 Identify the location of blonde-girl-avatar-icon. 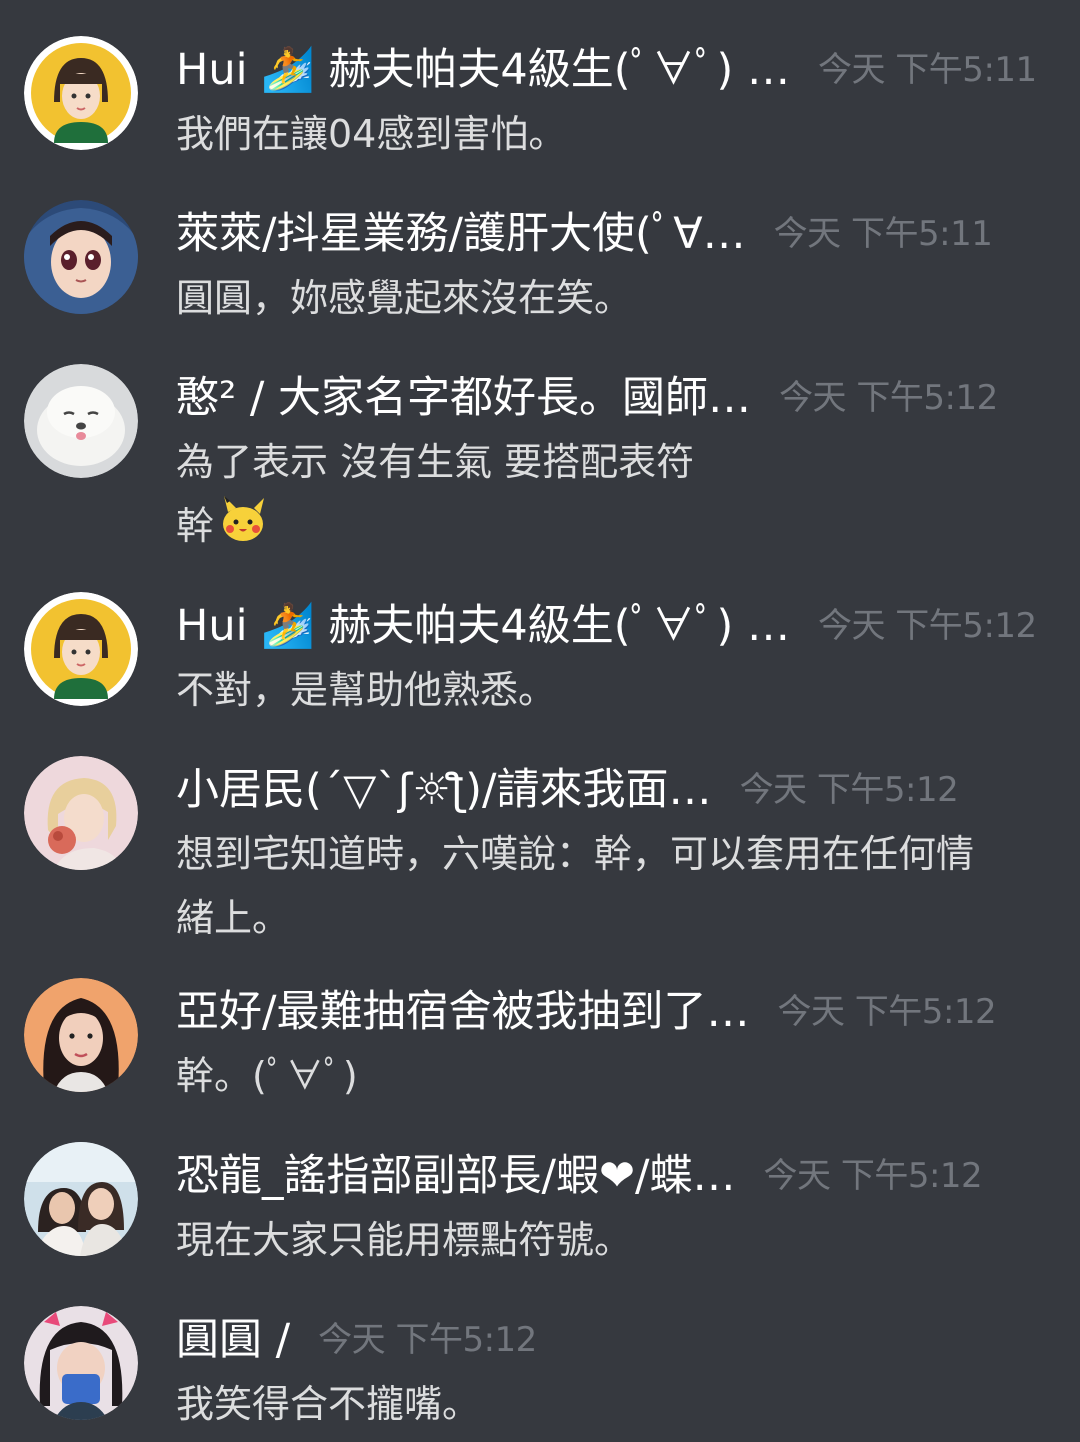
(81, 813).